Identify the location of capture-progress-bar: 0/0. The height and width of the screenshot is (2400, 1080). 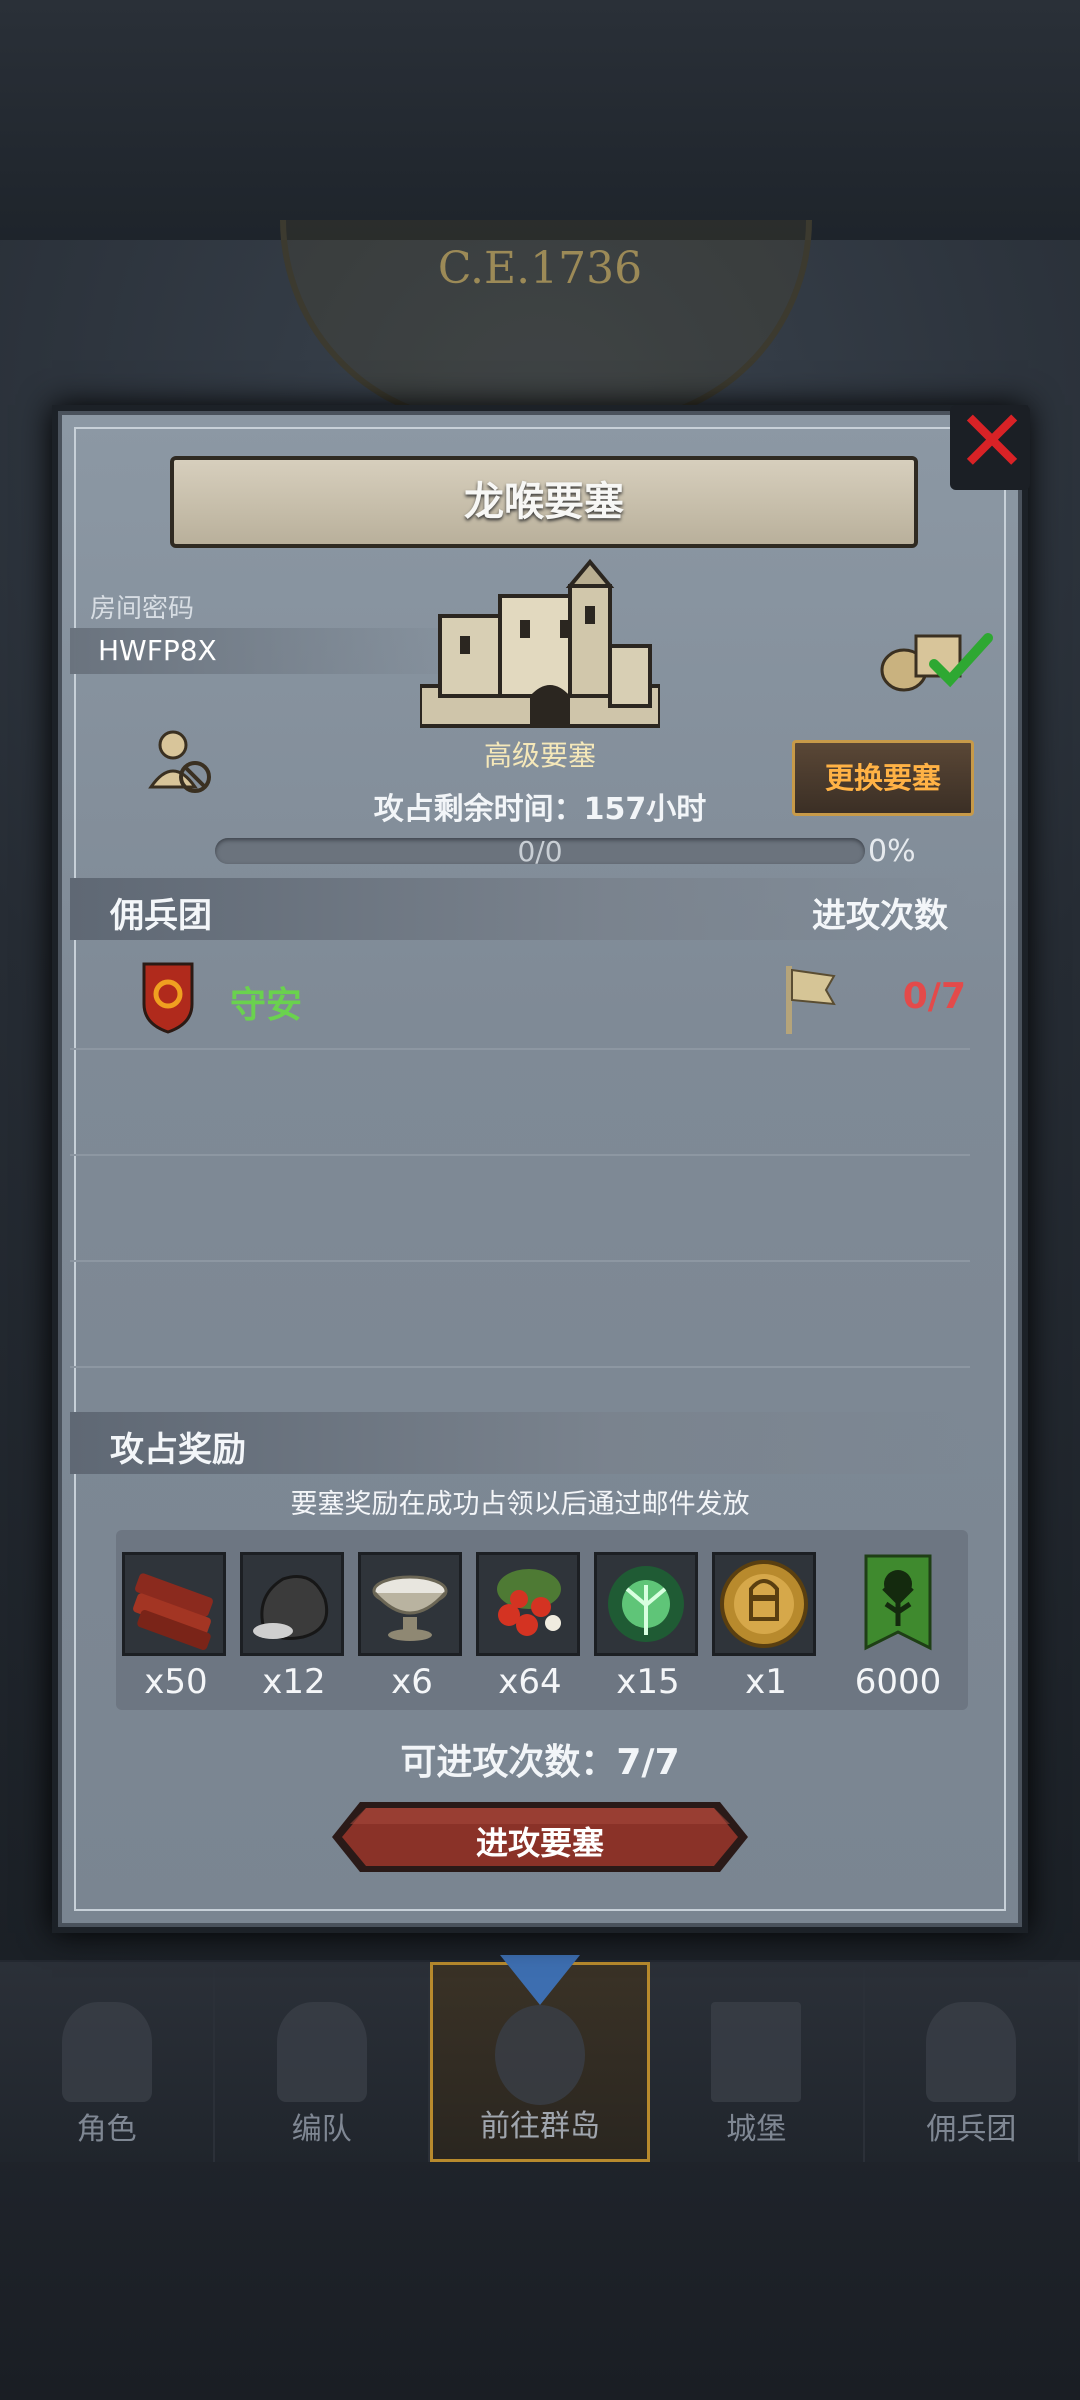
(540, 851).